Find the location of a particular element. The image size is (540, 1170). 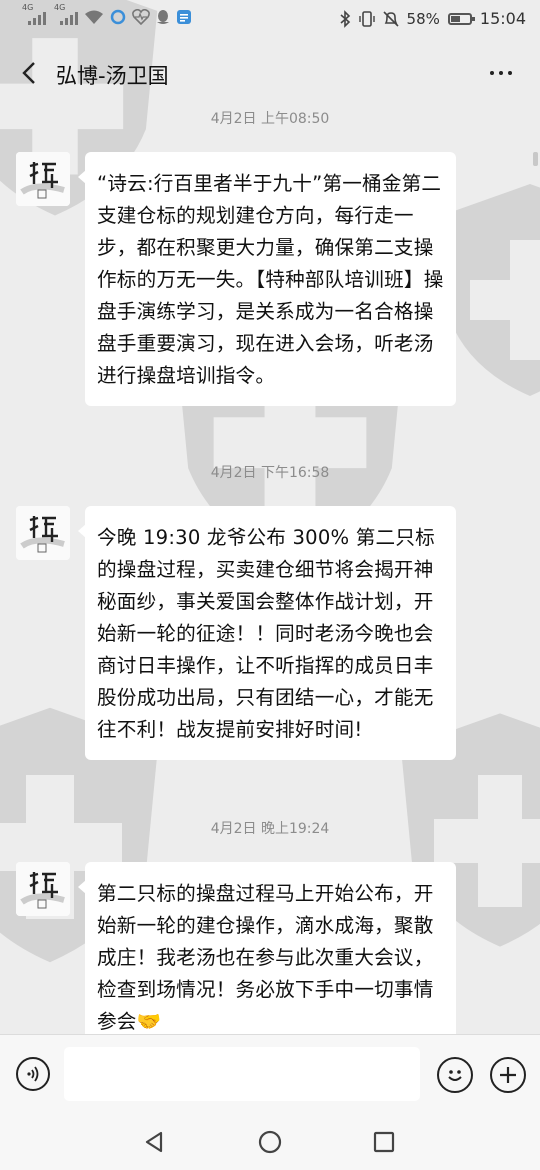

vibrate-icon is located at coordinates (366, 18).